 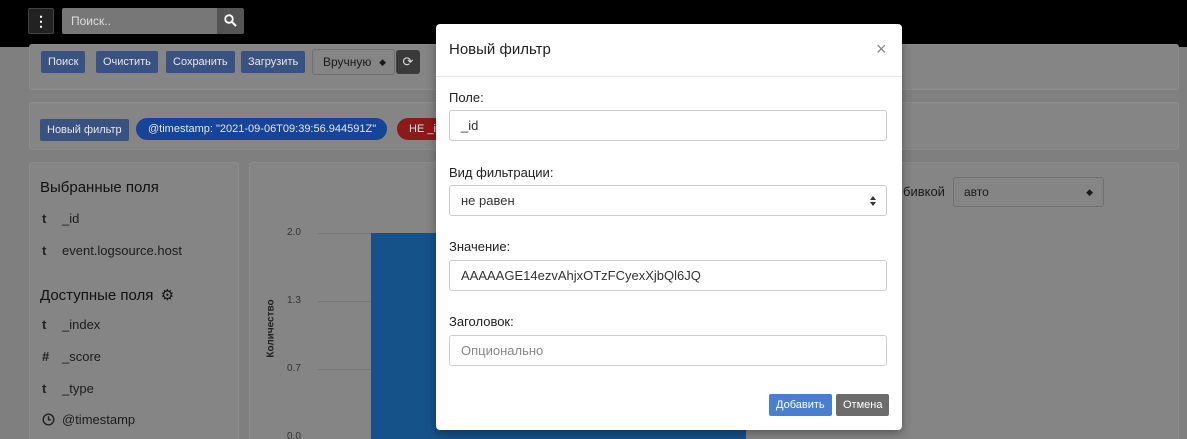 I want to click on search-button: Поиск, so click(x=63, y=62).